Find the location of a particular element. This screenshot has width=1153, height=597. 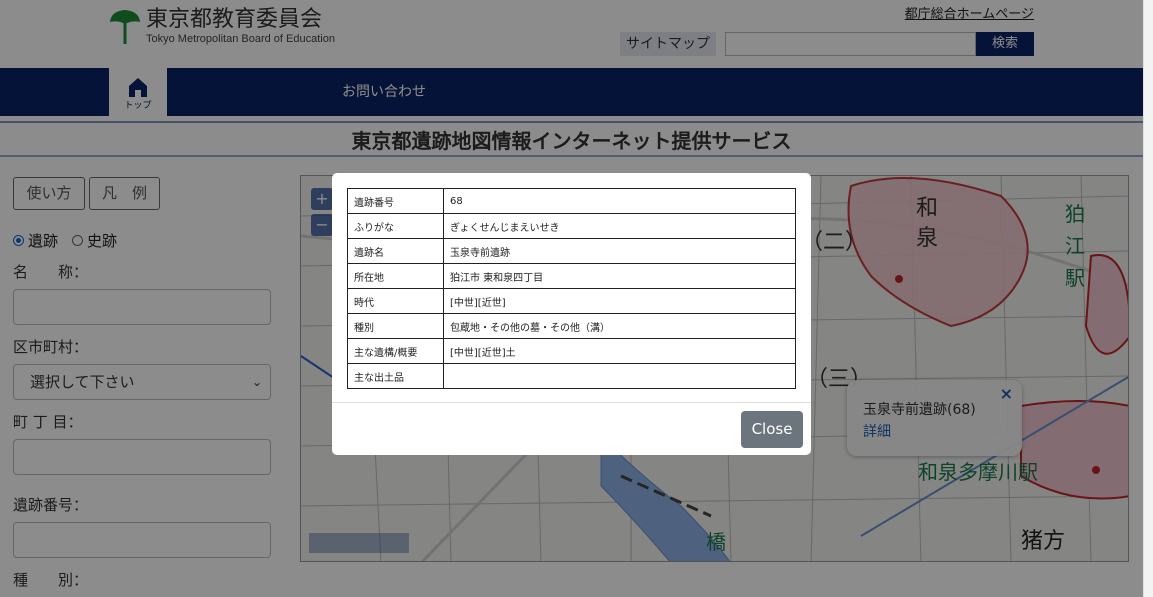

table-row: 時代 [中世][近世] is located at coordinates (571, 301).